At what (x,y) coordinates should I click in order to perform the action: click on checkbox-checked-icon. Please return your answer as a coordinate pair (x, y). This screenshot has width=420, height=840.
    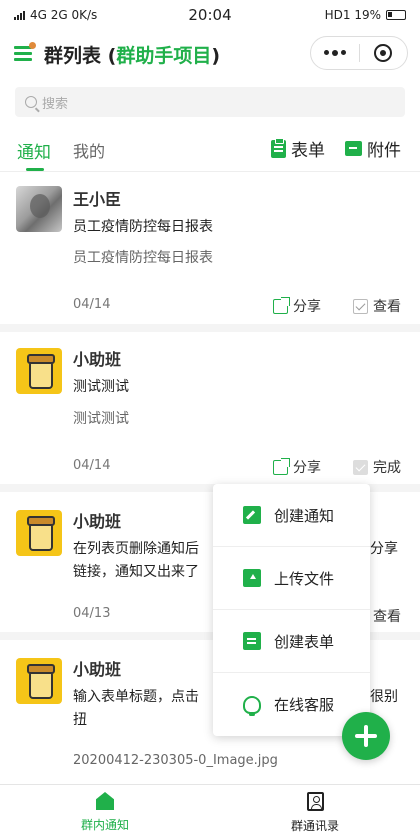
    Looking at the image, I should click on (360, 467).